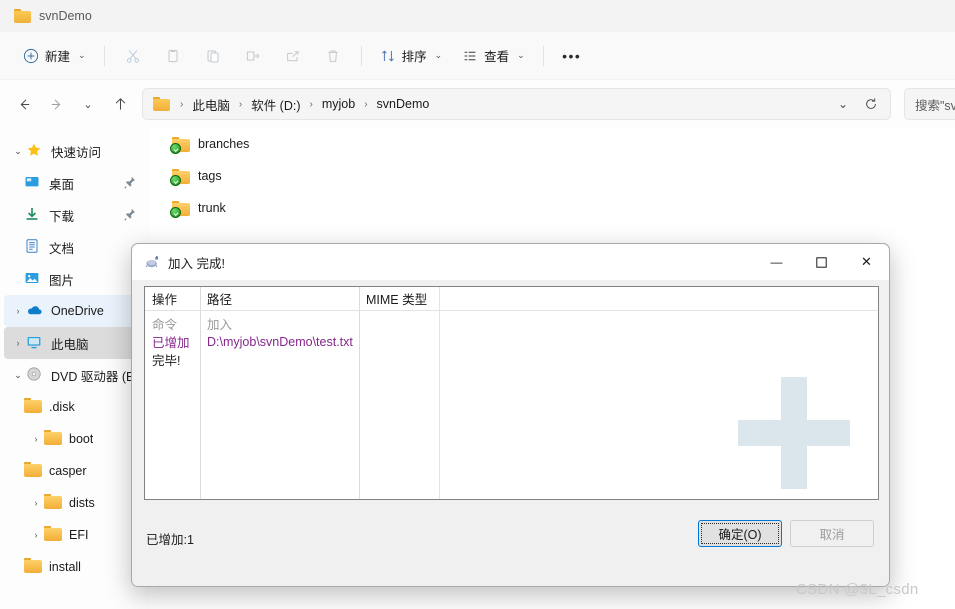 The height and width of the screenshot is (609, 955). I want to click on breadcrumb: › 此电脑 › 软件 (D:) › myjob › svnDemo ⌄, so click(516, 104).